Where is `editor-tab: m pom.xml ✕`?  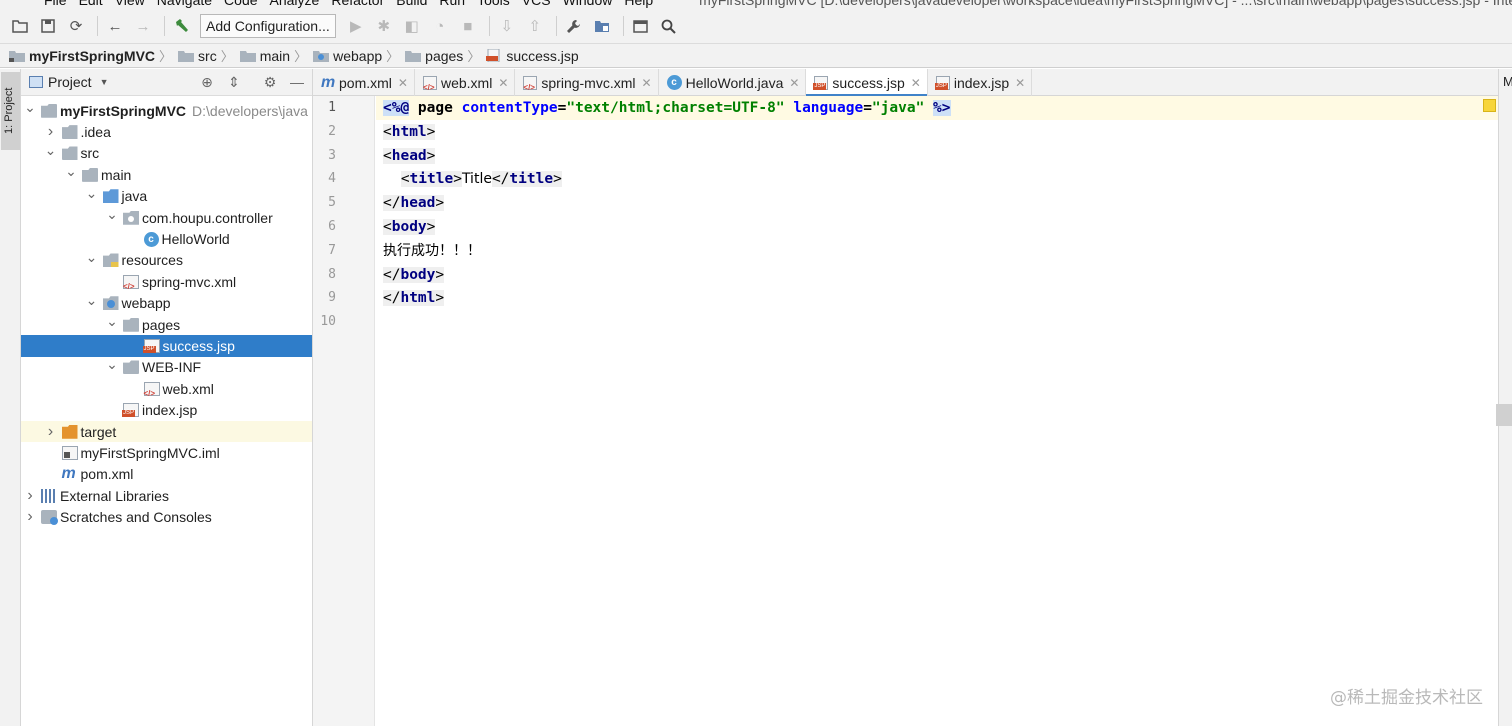 editor-tab: m pom.xml ✕ is located at coordinates (364, 82).